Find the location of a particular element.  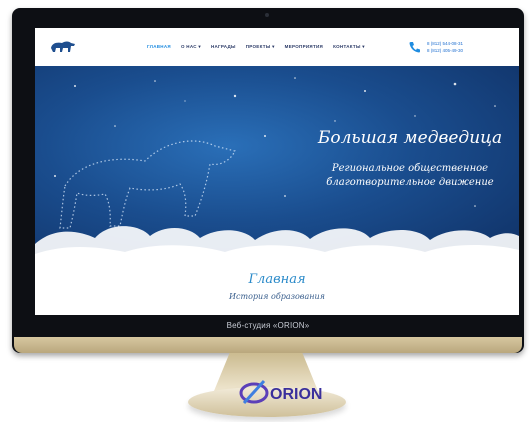

monitor-brand-label: Веб-студия «ORION» is located at coordinates (268, 325).